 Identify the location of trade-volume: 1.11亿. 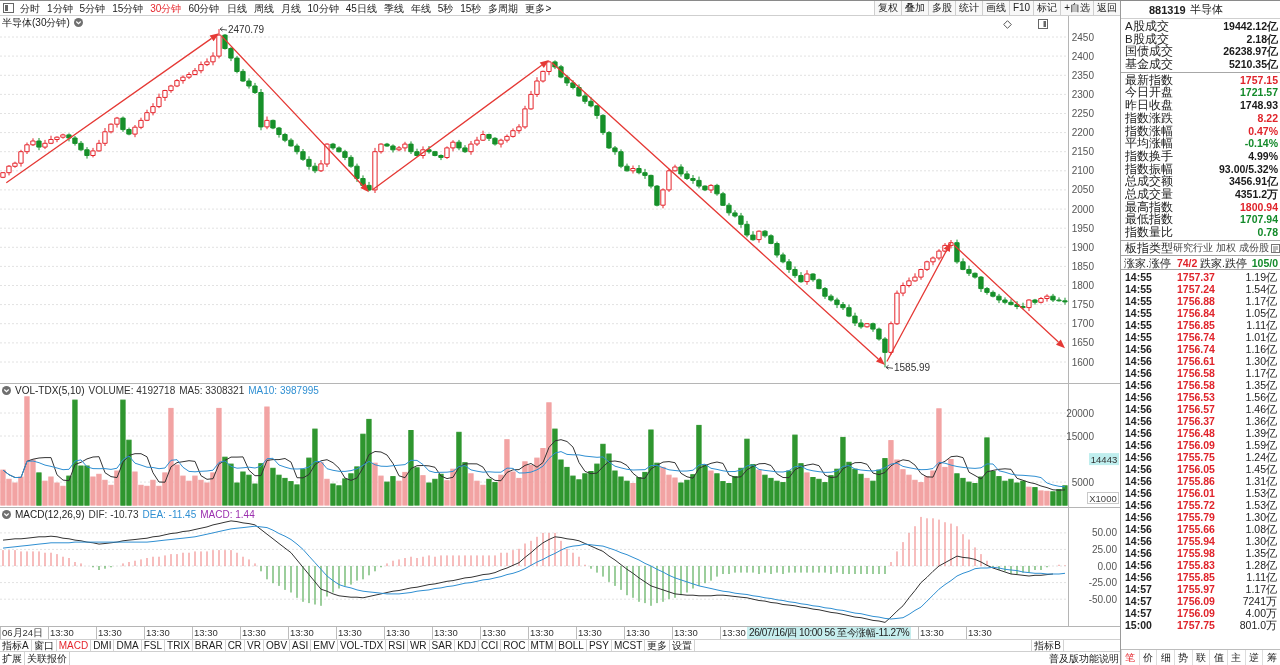
(1261, 577).